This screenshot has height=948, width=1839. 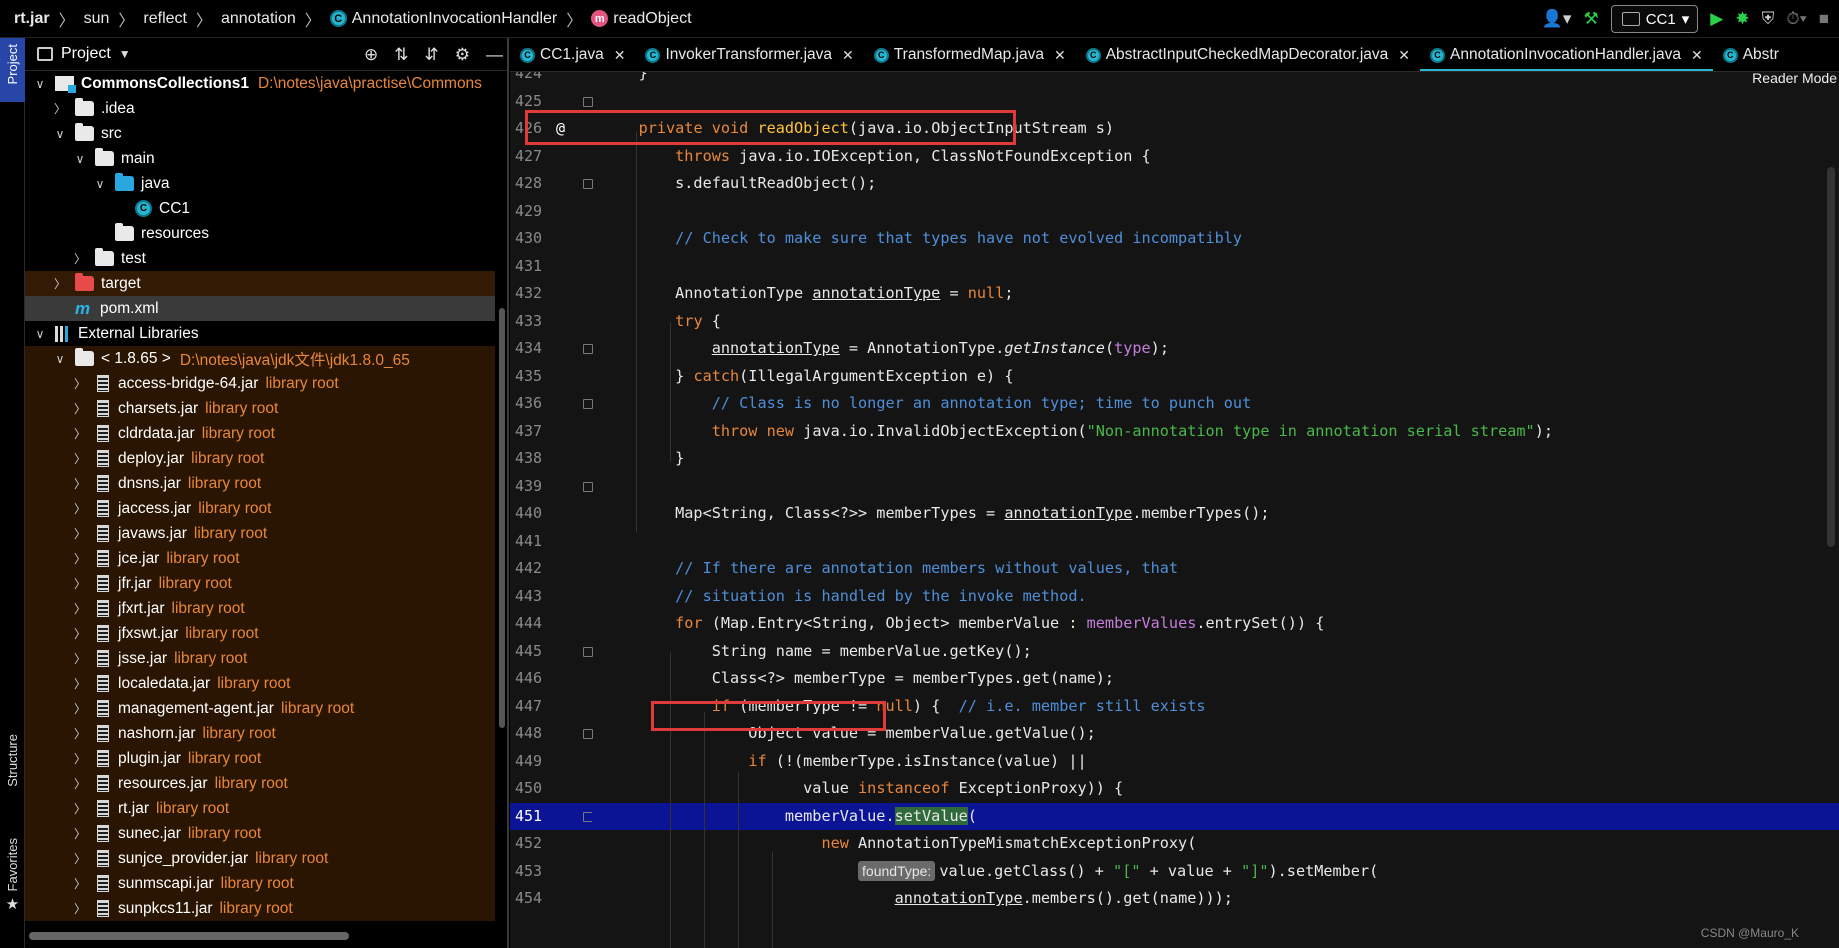 What do you see at coordinates (526, 569) in the screenshot?
I see `line-number: 442` at bounding box center [526, 569].